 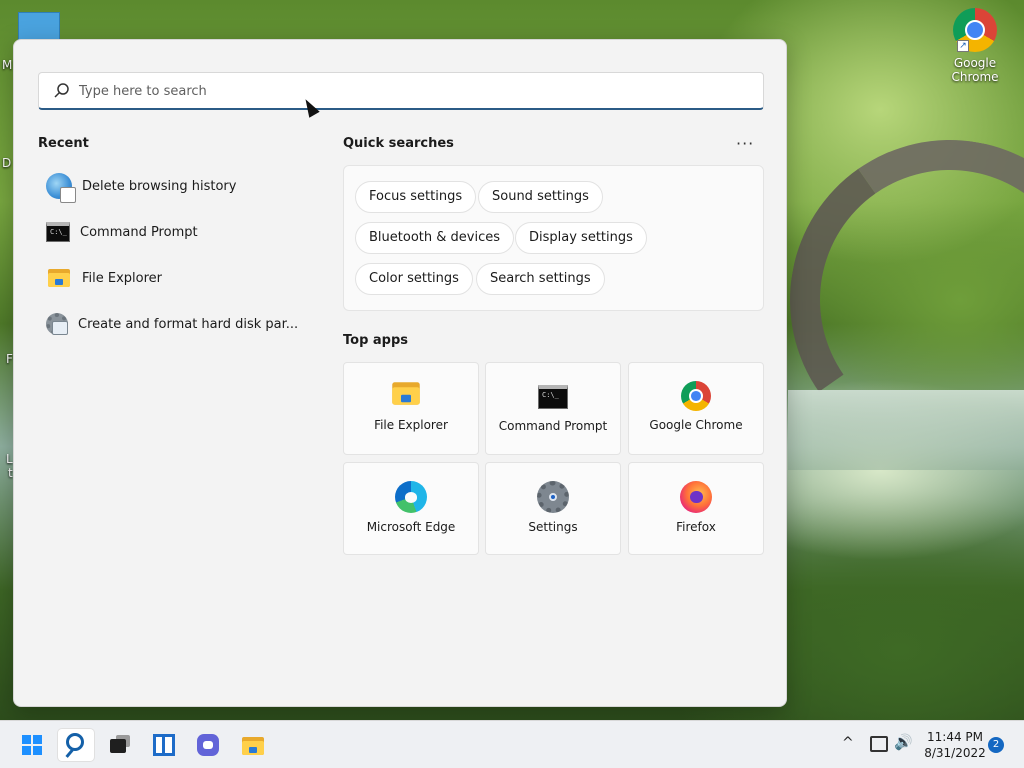 I want to click on start-button, so click(x=32, y=745).